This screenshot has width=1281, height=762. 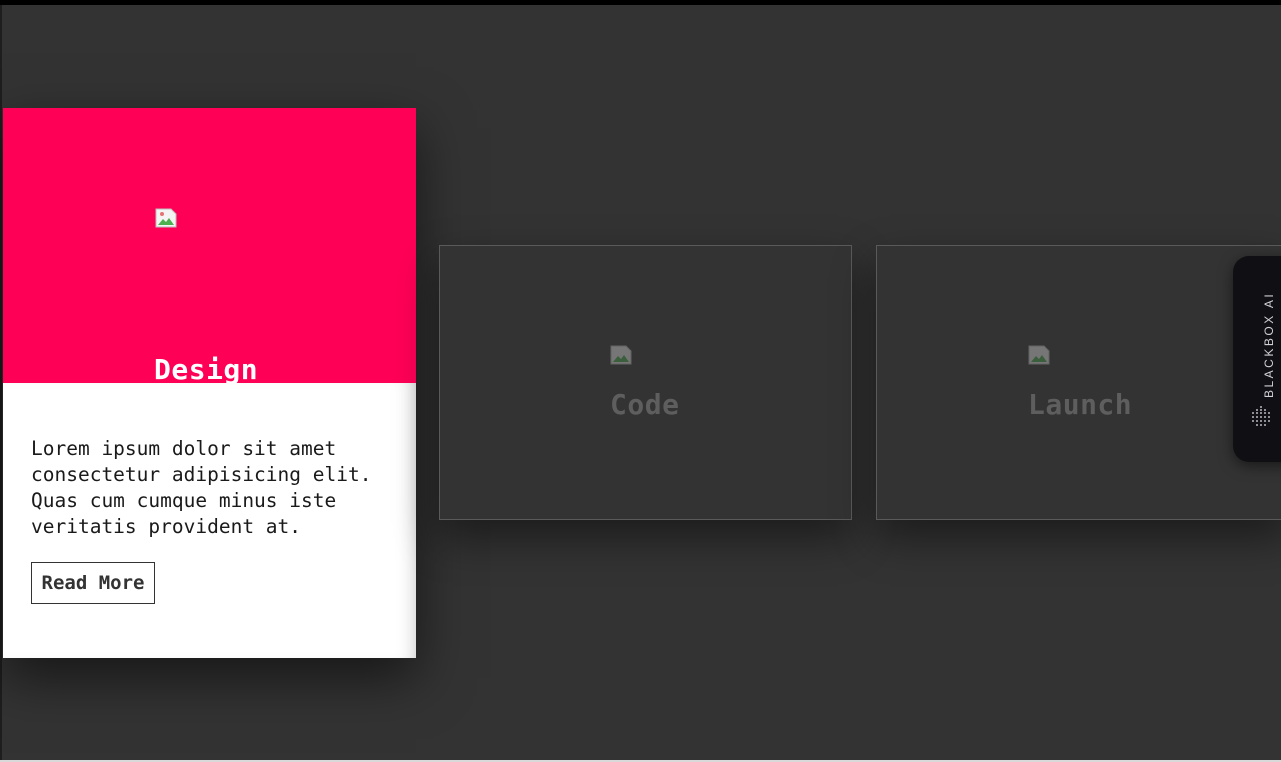 What do you see at coordinates (206, 369) in the screenshot?
I see `design-card-title: Design` at bounding box center [206, 369].